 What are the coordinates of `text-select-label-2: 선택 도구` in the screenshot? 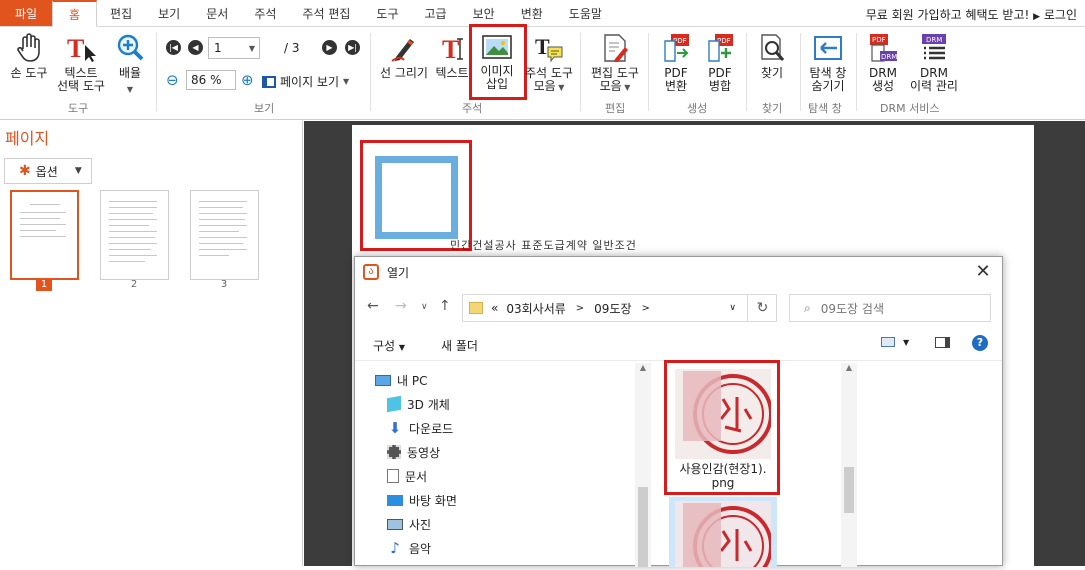 It's located at (81, 86).